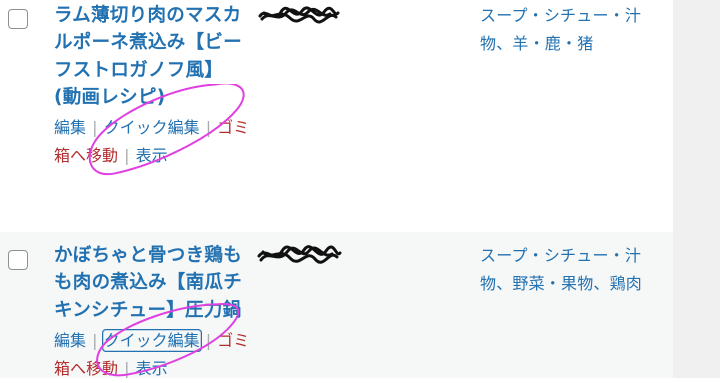  Describe the element at coordinates (696, 189) in the screenshot. I see `table-right-gutter` at that location.